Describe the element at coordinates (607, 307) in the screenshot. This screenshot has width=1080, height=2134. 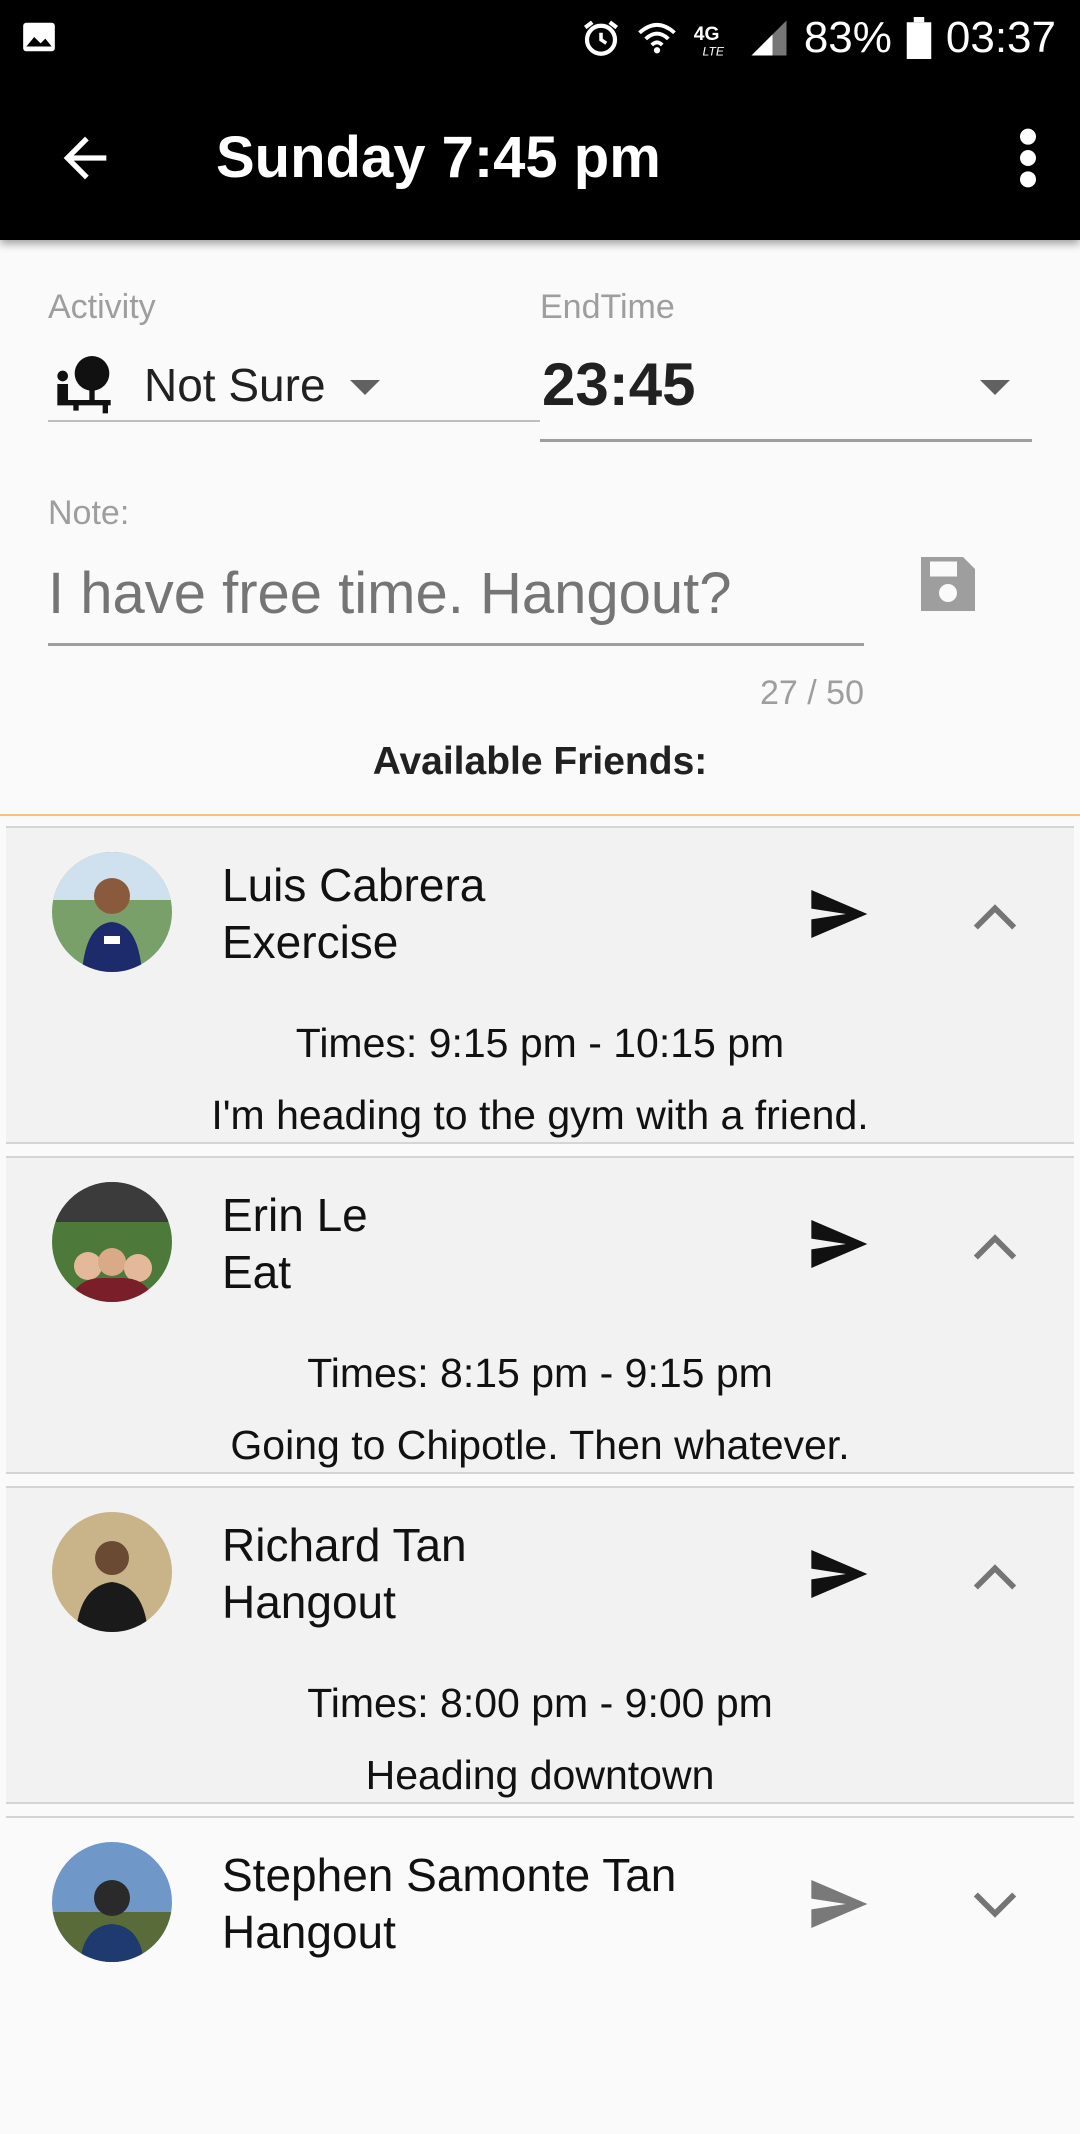
I see `endtime-label: EndTime` at that location.